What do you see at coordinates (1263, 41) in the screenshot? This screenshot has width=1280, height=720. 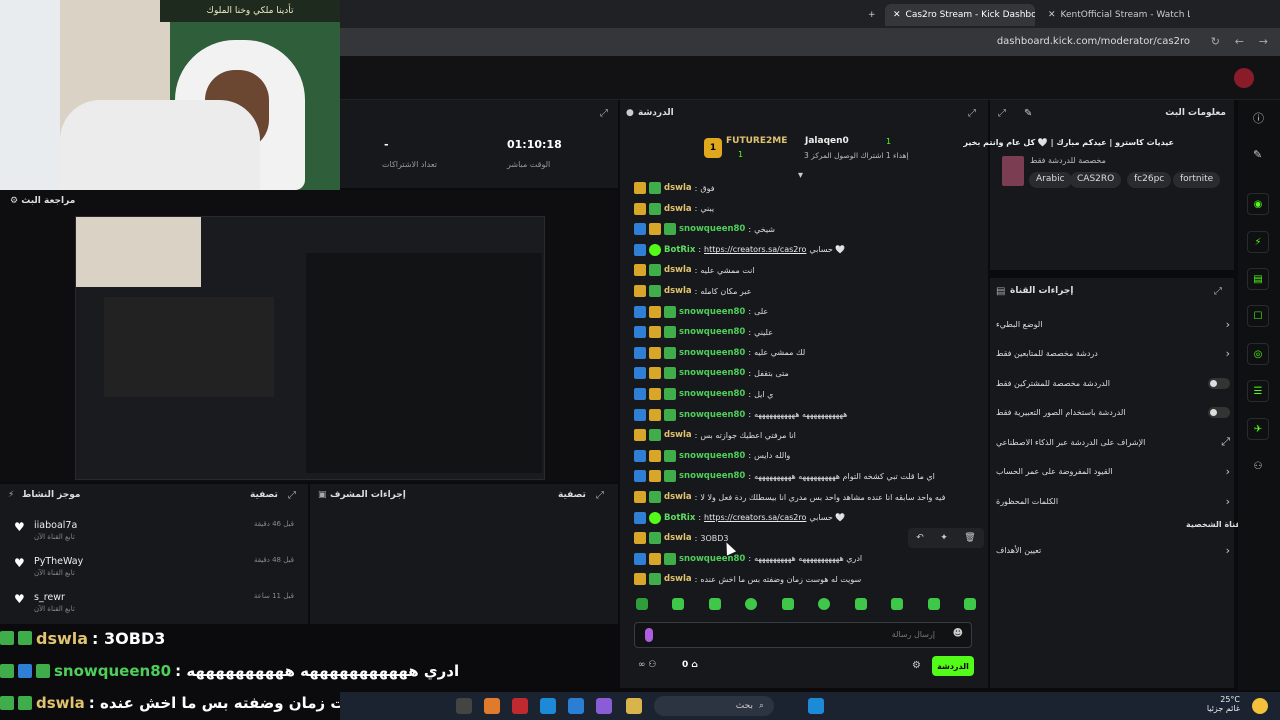 I see `forward-icon: →` at bounding box center [1263, 41].